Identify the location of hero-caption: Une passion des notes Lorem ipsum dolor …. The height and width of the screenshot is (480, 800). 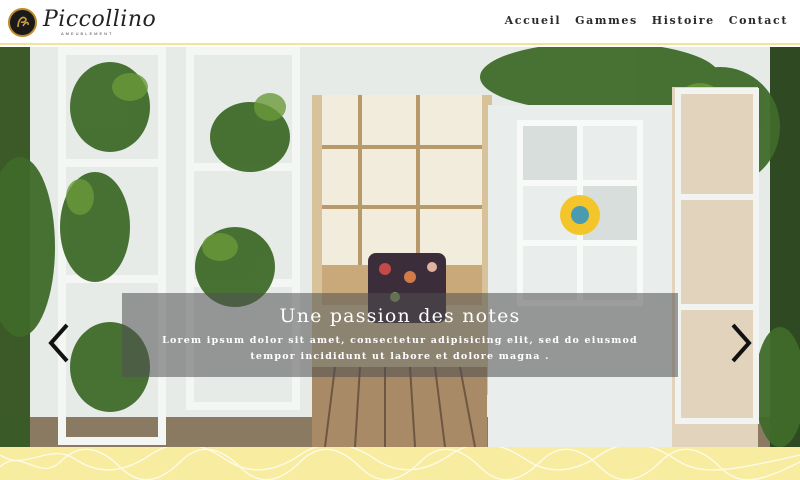
(400, 335).